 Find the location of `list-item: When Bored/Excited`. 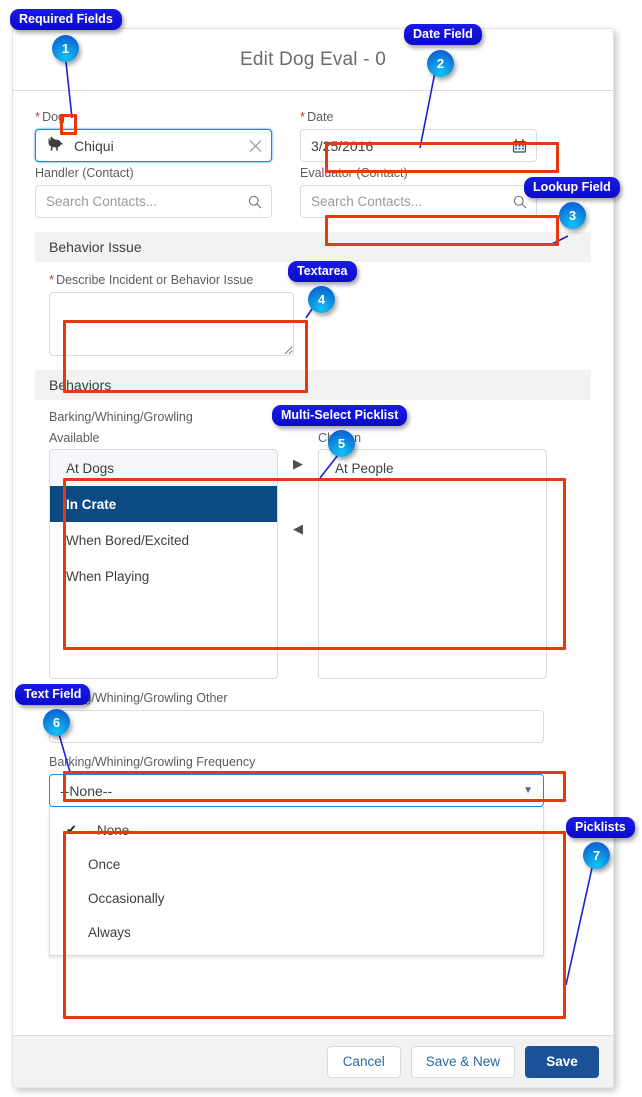

list-item: When Bored/Excited is located at coordinates (163, 540).